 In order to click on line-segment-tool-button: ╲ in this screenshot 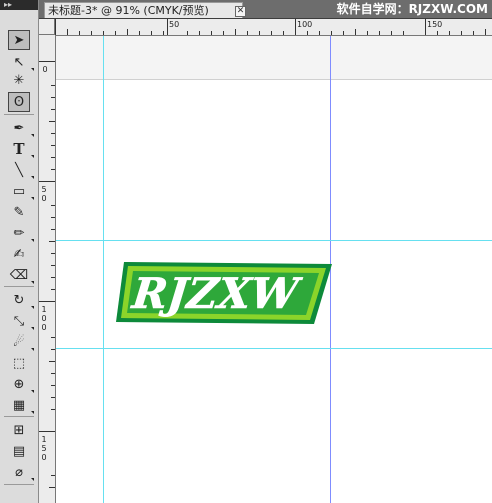, I will do `click(21, 170)`.